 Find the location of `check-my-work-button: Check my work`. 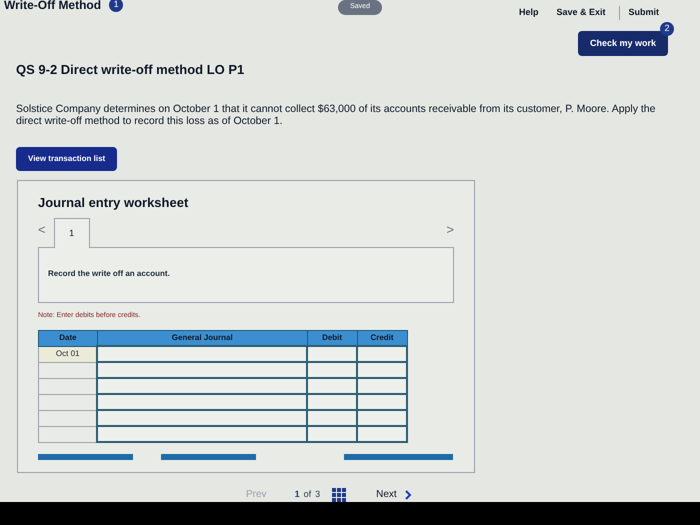

check-my-work-button: Check my work is located at coordinates (623, 43).